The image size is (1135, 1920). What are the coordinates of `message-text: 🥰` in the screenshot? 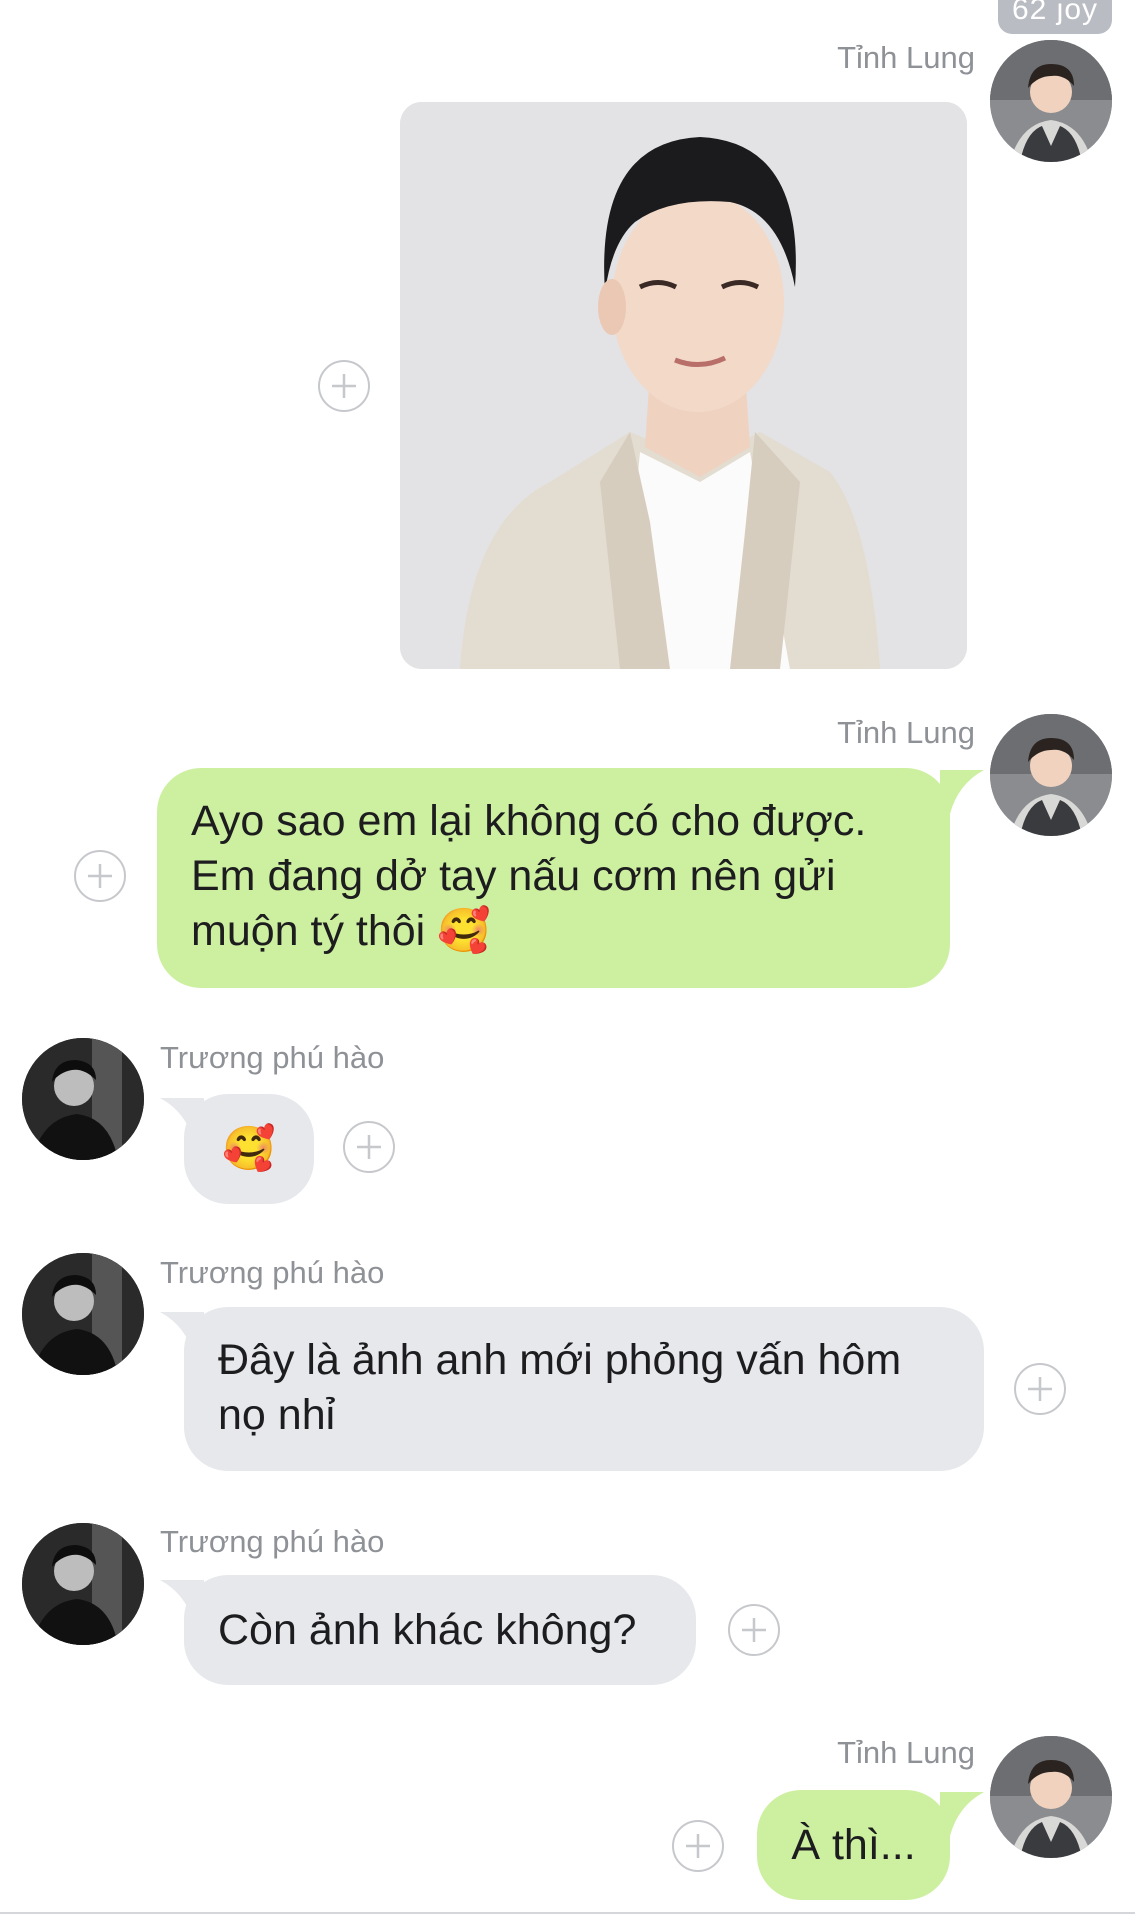 It's located at (249, 1149).